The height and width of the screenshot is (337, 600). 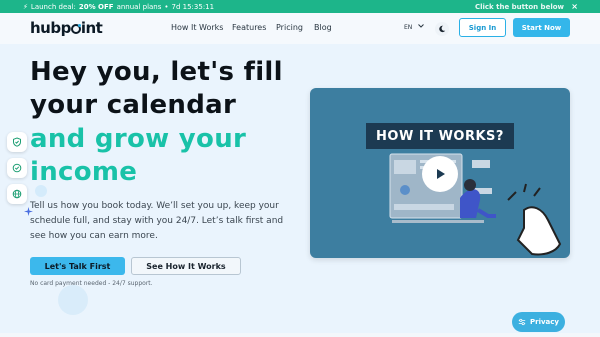 What do you see at coordinates (156, 72) in the screenshot?
I see `hero-headline-line1: Hey you, let's fill` at bounding box center [156, 72].